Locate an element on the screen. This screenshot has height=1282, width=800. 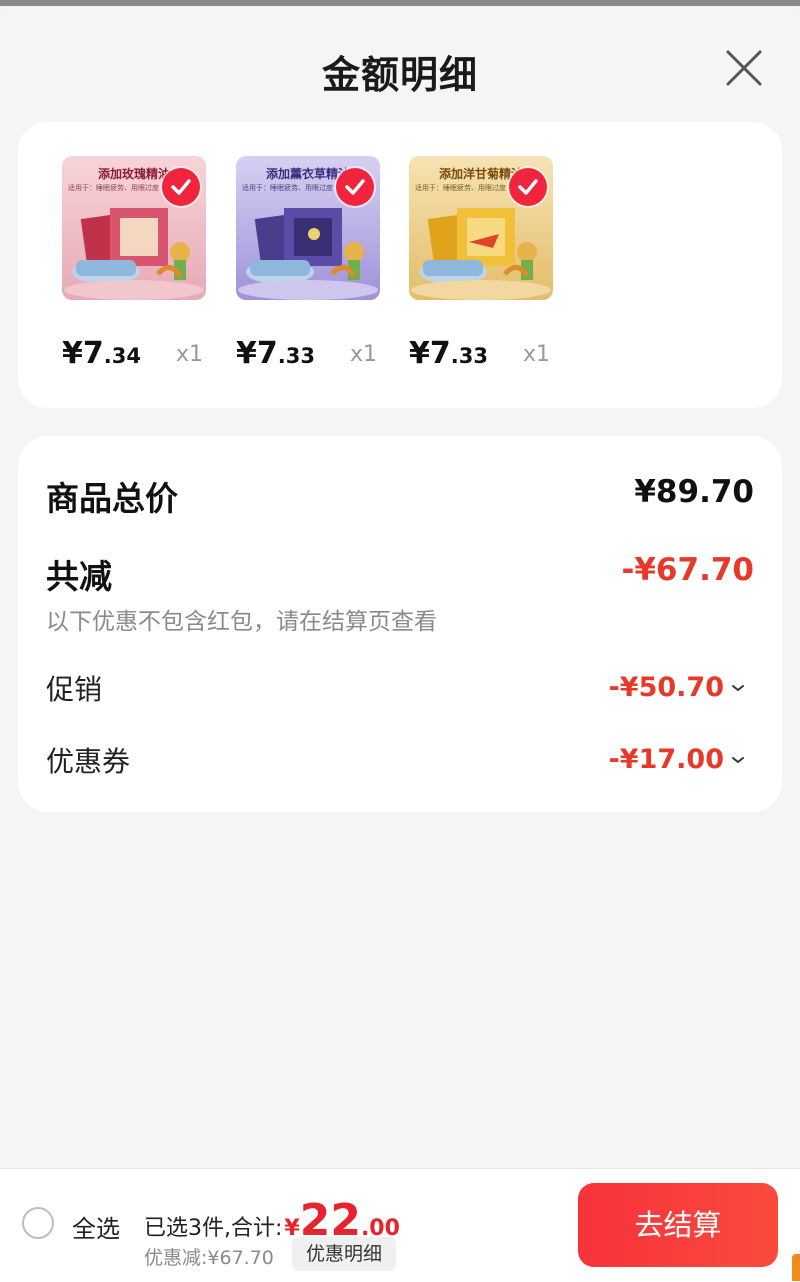
promotion-value-toggle: -¥50.70 is located at coordinates (677, 687).